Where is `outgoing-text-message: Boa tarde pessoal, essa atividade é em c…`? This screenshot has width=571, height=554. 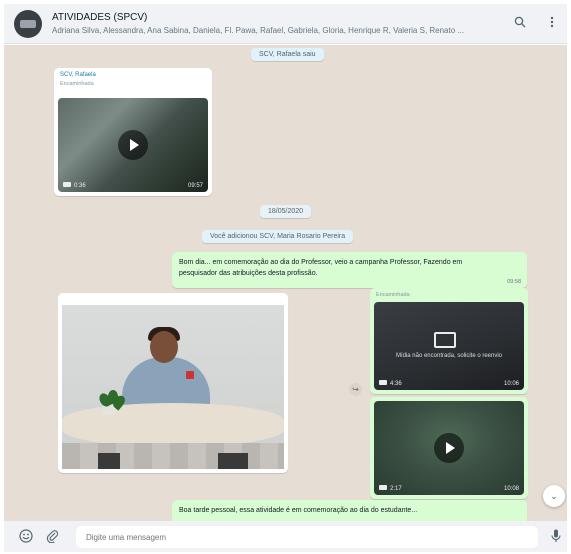
outgoing-text-message: Boa tarde pessoal, essa atividade é em c… is located at coordinates (349, 510).